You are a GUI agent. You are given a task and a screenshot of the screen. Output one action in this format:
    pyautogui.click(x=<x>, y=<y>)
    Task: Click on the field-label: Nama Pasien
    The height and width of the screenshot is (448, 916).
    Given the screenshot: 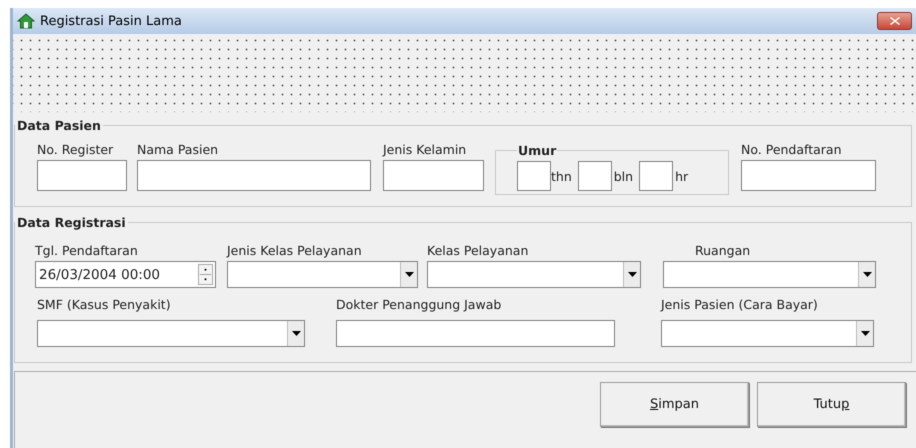 What is the action you would take?
    pyautogui.click(x=178, y=149)
    